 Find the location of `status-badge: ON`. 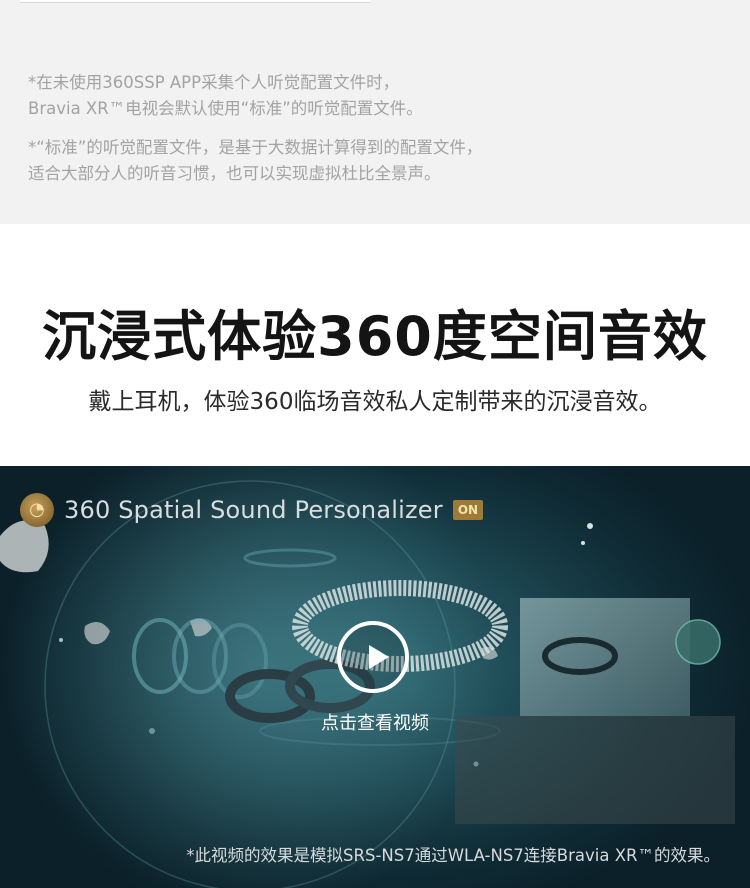

status-badge: ON is located at coordinates (468, 510).